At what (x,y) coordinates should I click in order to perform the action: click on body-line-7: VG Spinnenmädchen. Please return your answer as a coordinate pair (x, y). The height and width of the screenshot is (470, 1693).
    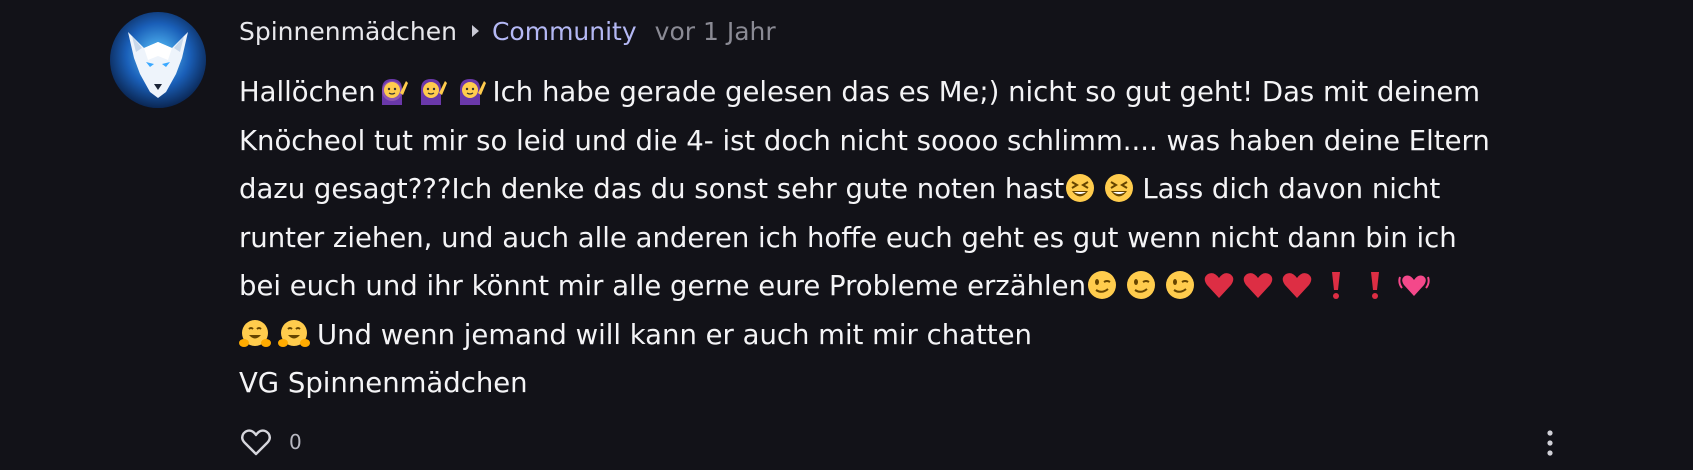
    Looking at the image, I should click on (383, 383).